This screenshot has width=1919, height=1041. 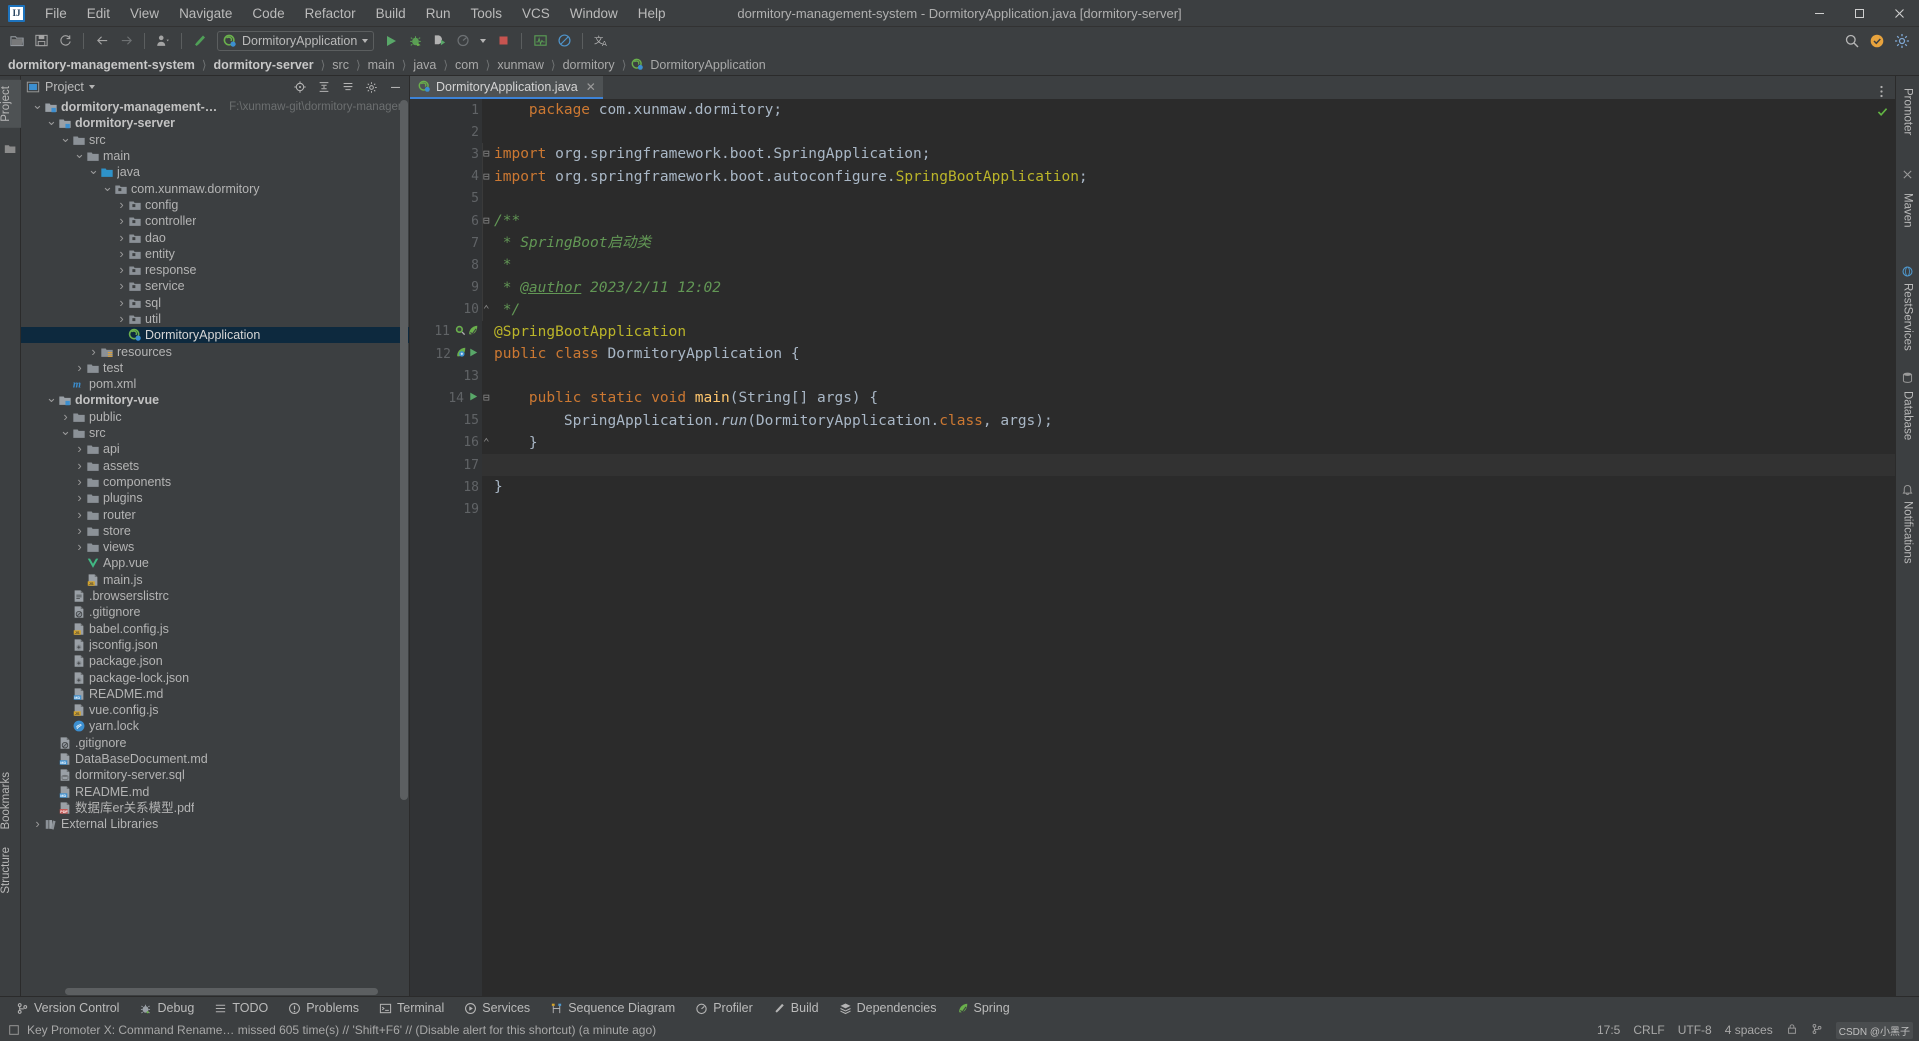 I want to click on tree-row: .gitignore, so click(x=215, y=743).